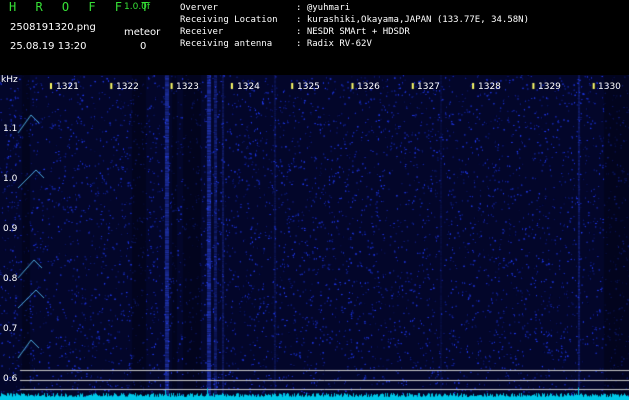  What do you see at coordinates (10, 329) in the screenshot?
I see `y-tick-label: 0.7` at bounding box center [10, 329].